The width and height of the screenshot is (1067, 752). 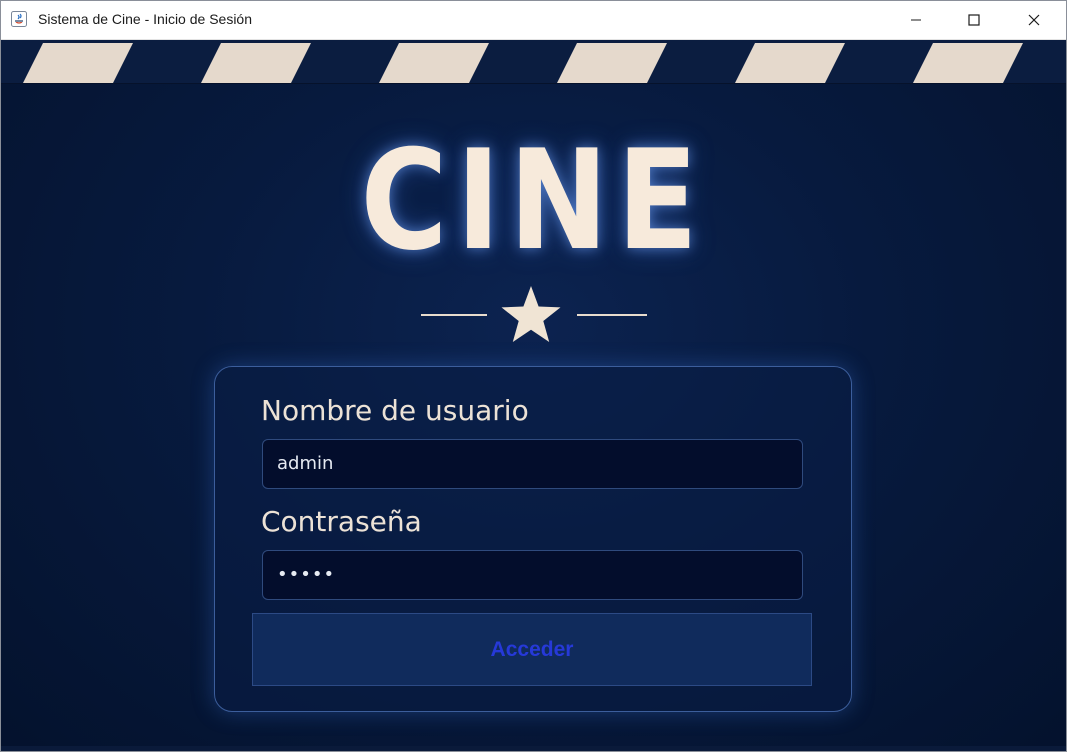 What do you see at coordinates (533, 20) in the screenshot?
I see `title-bar: Sistema de Cine - Inicio de Sesión` at bounding box center [533, 20].